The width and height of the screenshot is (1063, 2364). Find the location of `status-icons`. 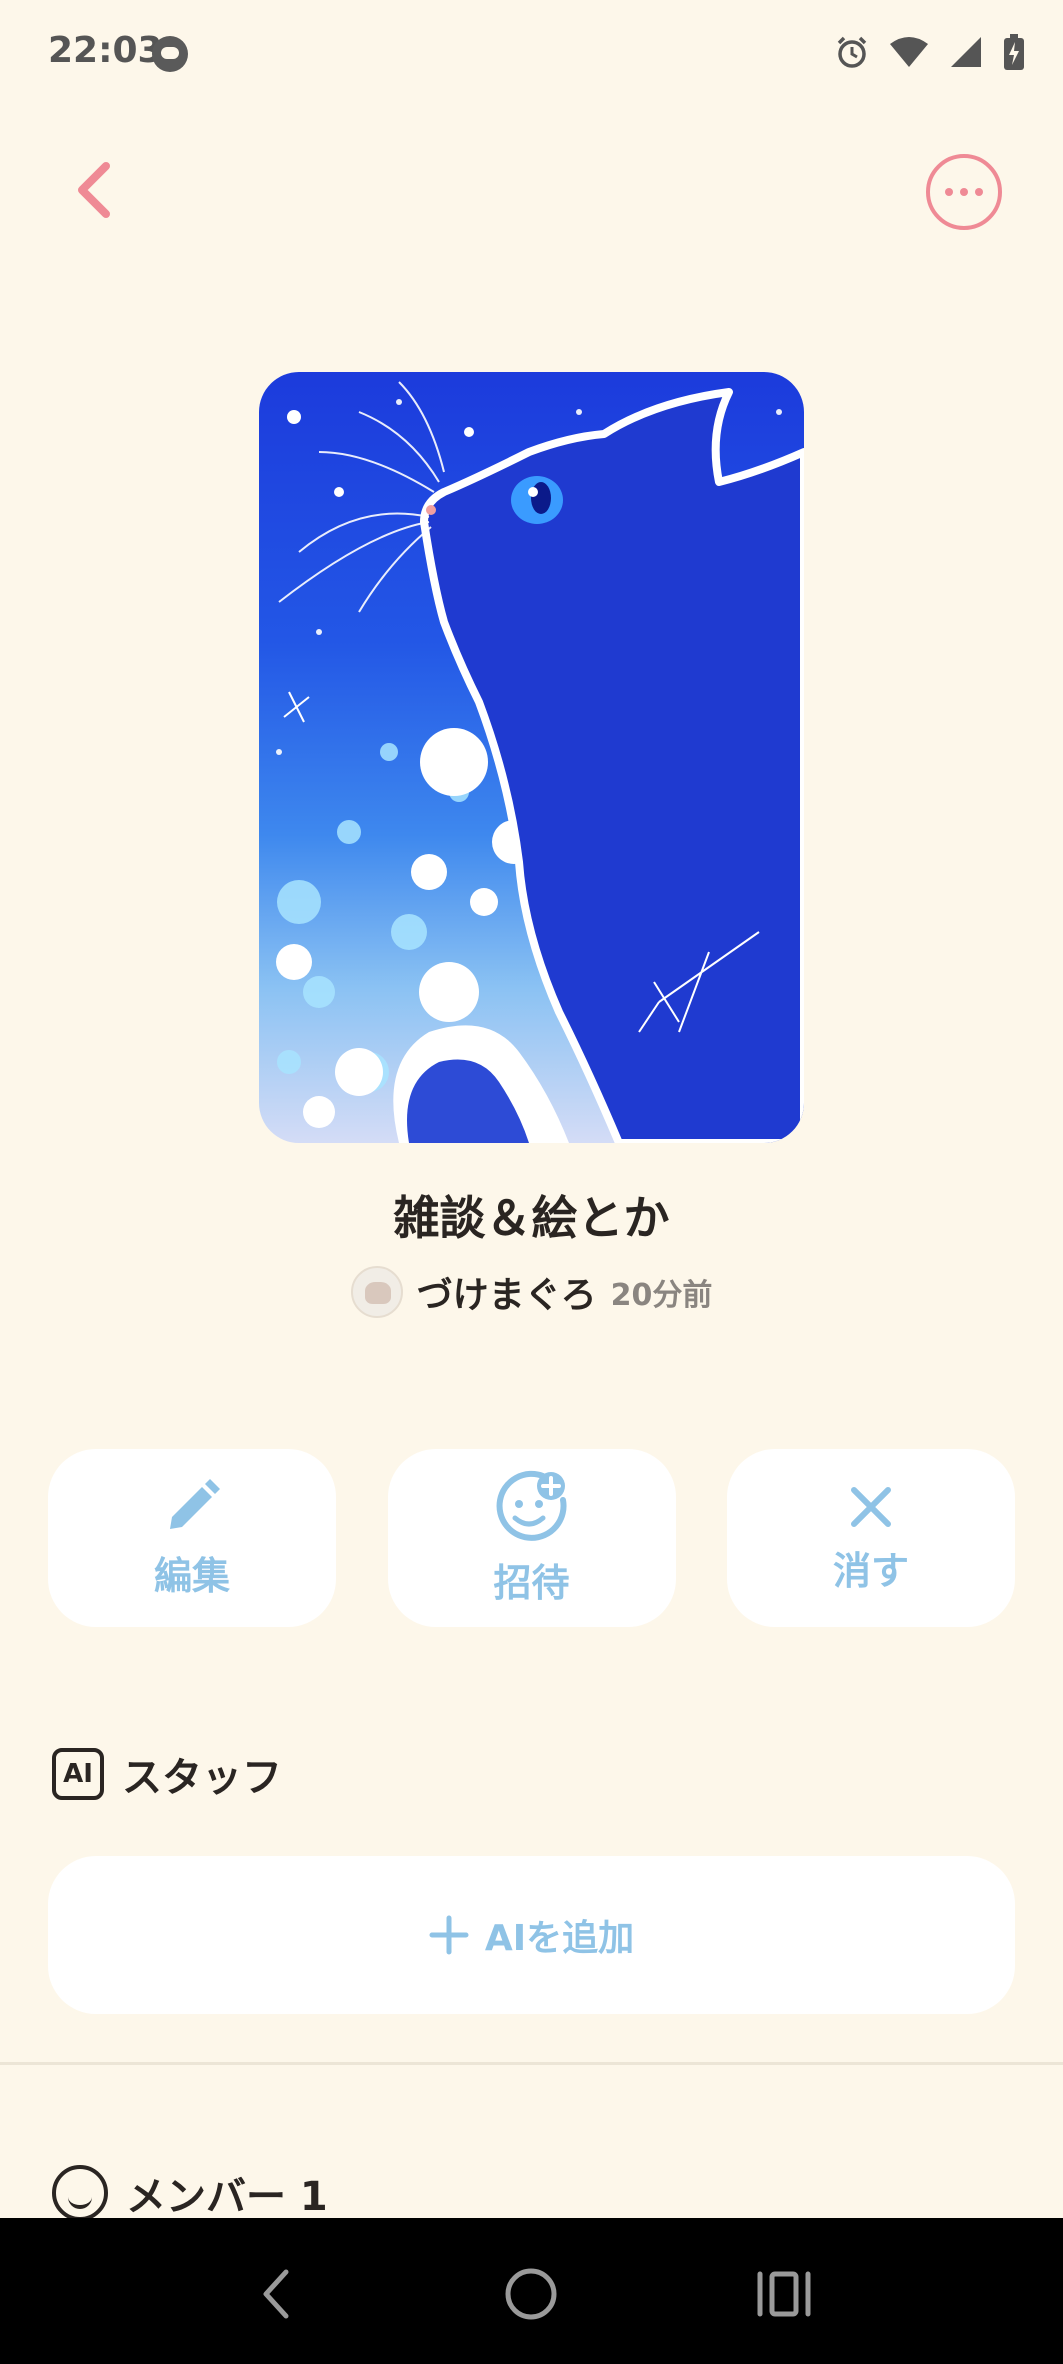

status-icons is located at coordinates (930, 52).